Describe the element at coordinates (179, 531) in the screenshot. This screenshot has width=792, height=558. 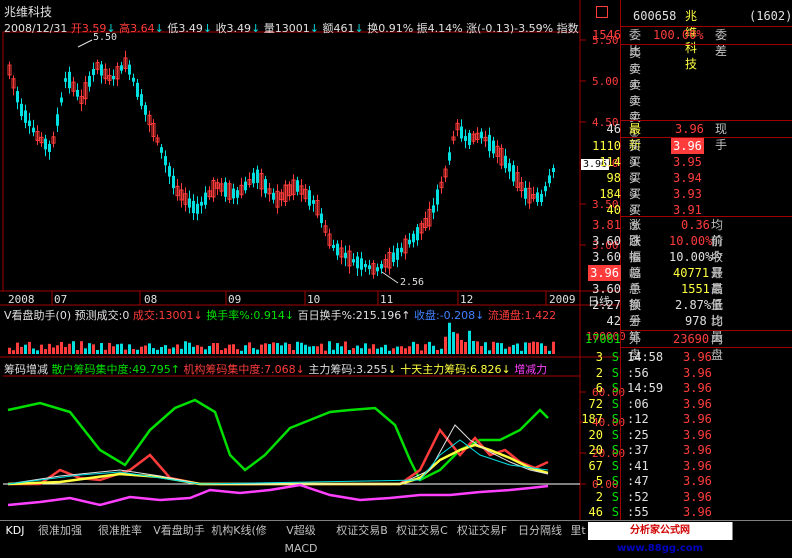
I see `indicator-tab: V看盘助手` at that location.